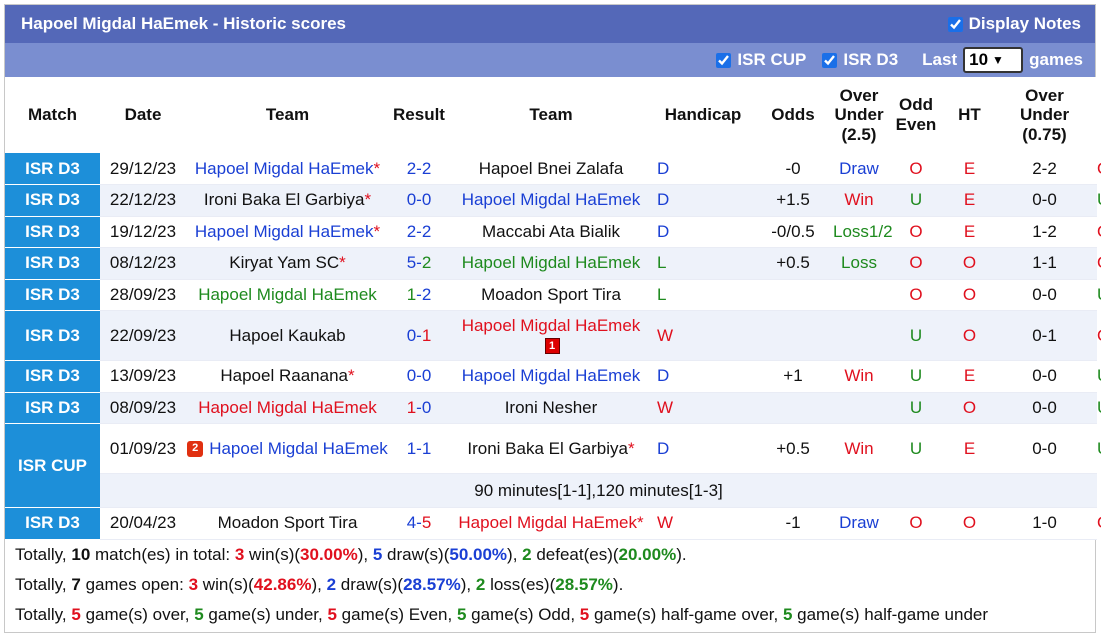 Image resolution: width=1101 pixels, height=637 pixels. I want to click on away-team: Hapoel Bnei Zalafa, so click(551, 169).